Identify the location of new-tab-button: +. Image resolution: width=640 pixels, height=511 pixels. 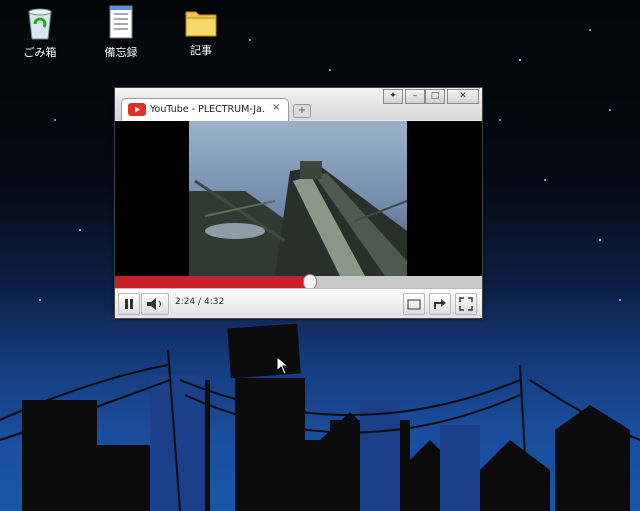
(302, 111).